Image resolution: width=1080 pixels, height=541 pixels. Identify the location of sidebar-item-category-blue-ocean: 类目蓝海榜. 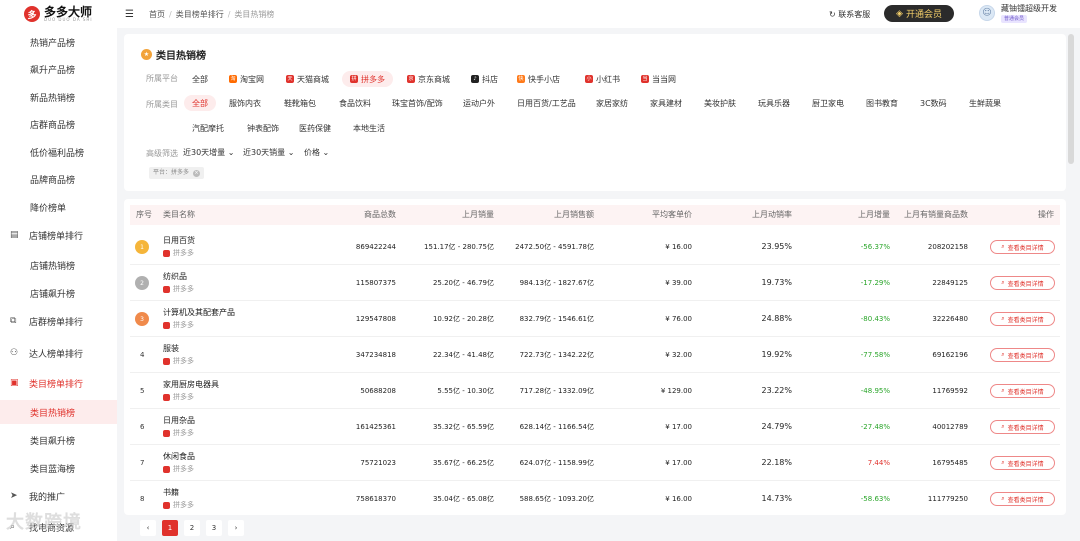
(58, 468).